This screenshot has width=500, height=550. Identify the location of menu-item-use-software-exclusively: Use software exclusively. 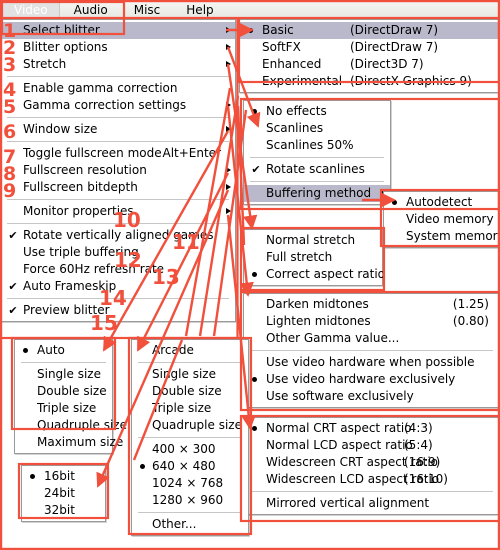
(371, 396).